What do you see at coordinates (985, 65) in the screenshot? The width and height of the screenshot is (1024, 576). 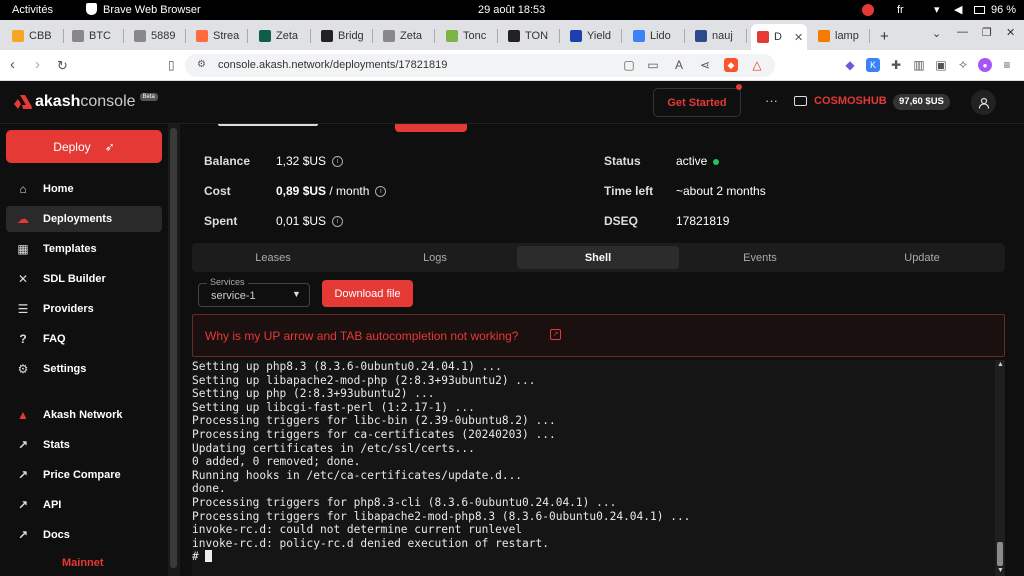 I see `profile-icon: ●` at bounding box center [985, 65].